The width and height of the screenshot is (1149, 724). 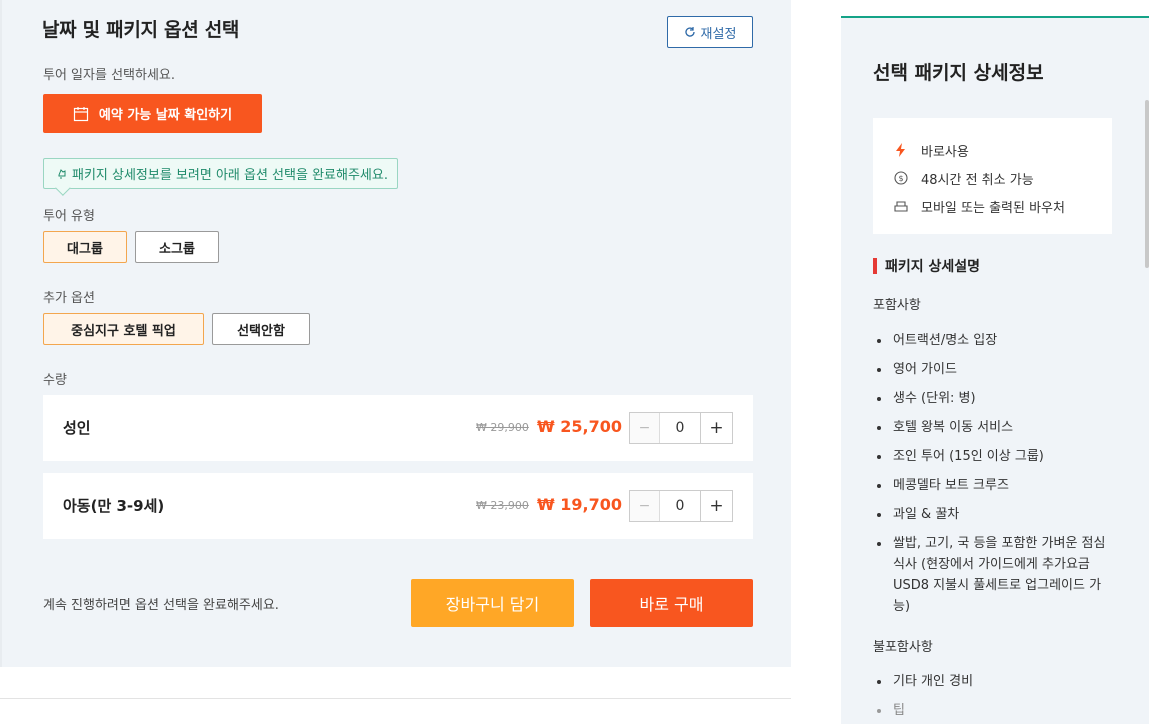 What do you see at coordinates (109, 75) in the screenshot?
I see `date-subtitle: 투어 일자를 선택하세요.` at bounding box center [109, 75].